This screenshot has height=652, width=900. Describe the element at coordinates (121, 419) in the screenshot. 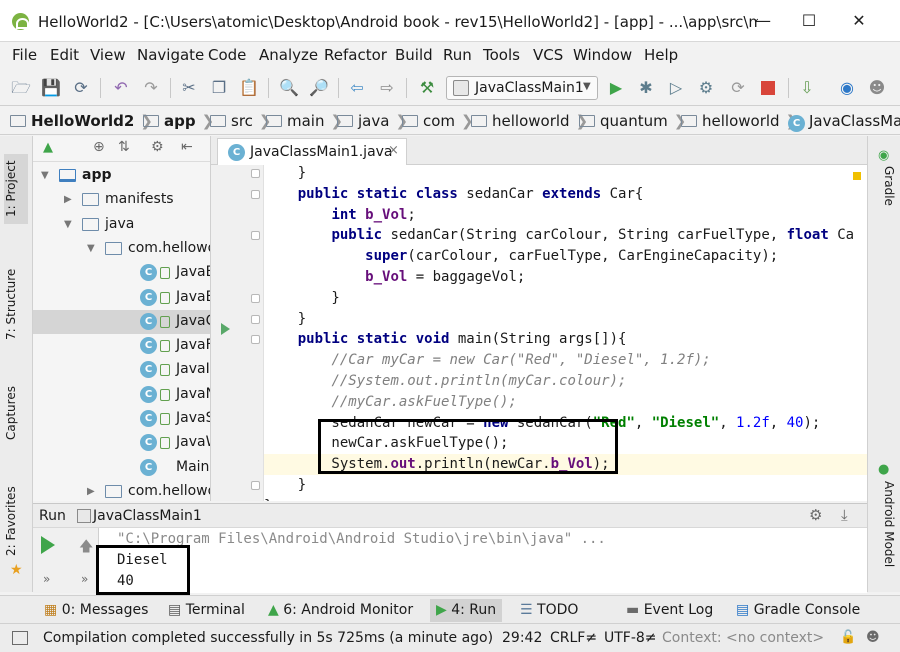

I see `tree-item: C JavaS` at that location.